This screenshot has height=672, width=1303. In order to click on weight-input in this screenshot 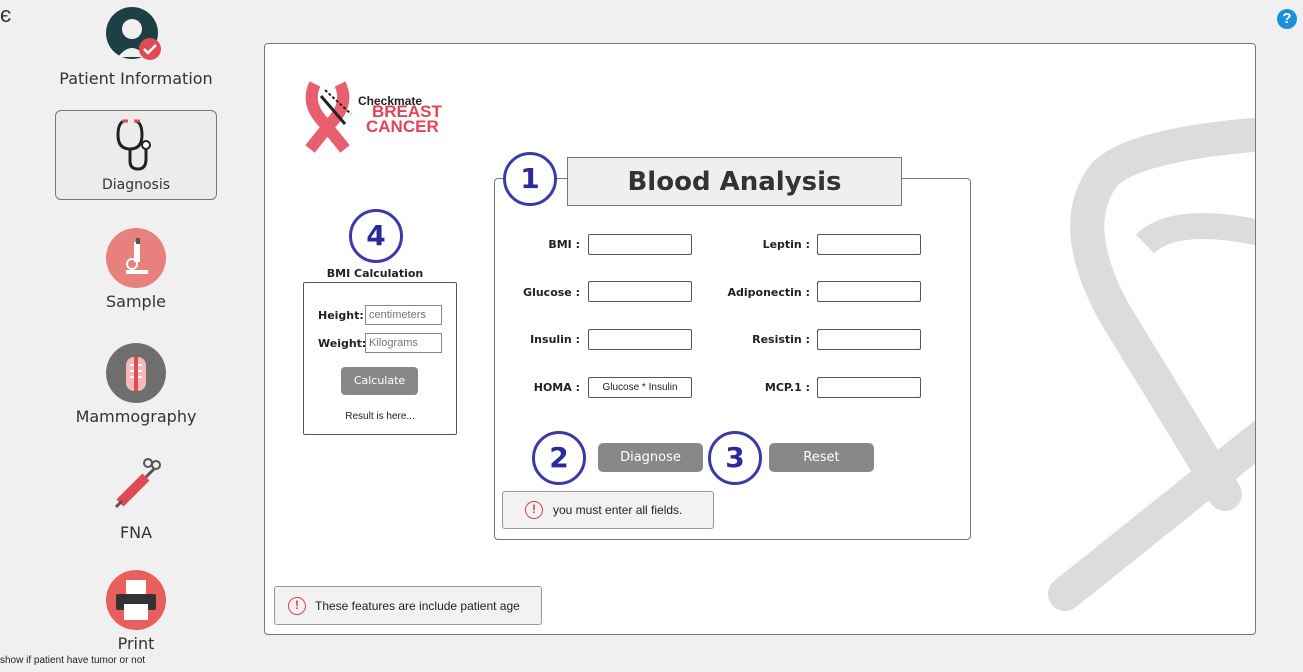, I will do `click(403, 343)`.